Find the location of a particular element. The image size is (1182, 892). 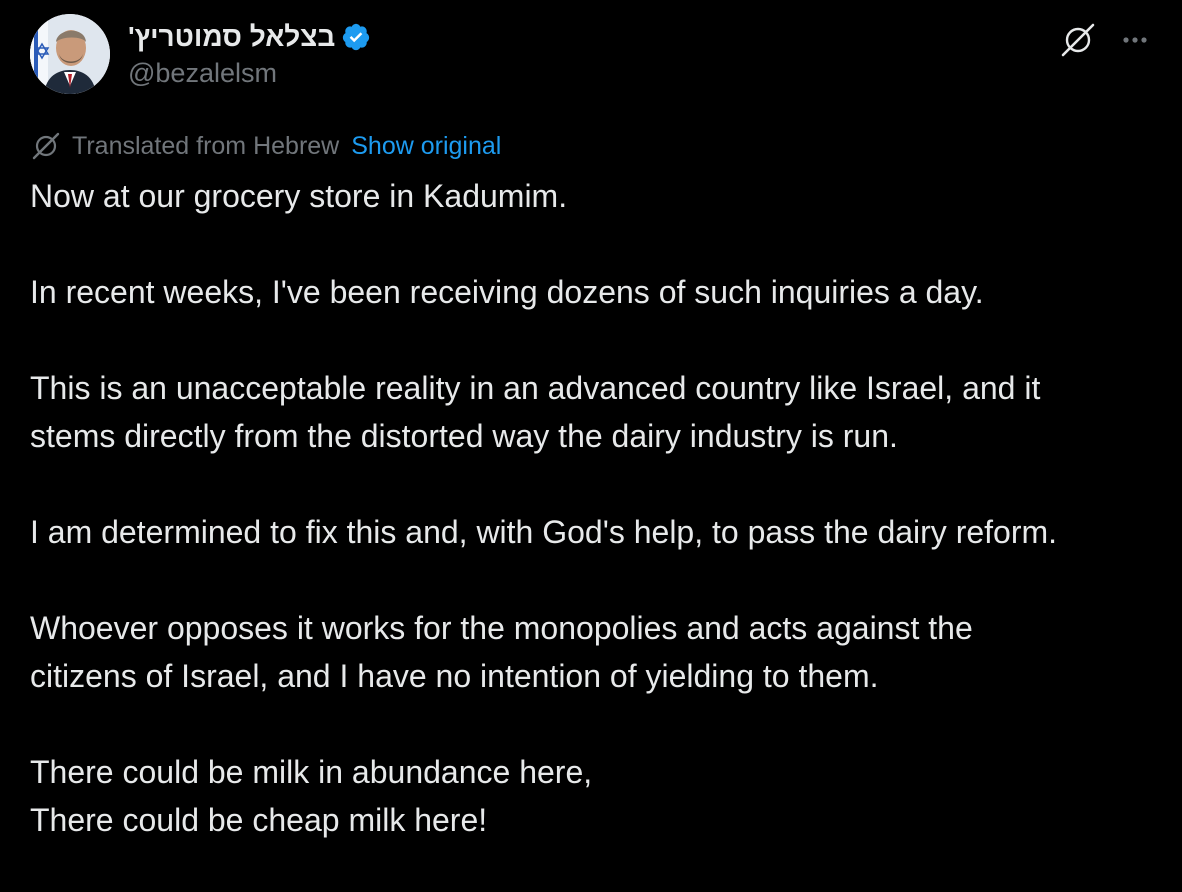

tweet-paragraph: Now at our grocery store in Kadumim. is located at coordinates (600, 196).